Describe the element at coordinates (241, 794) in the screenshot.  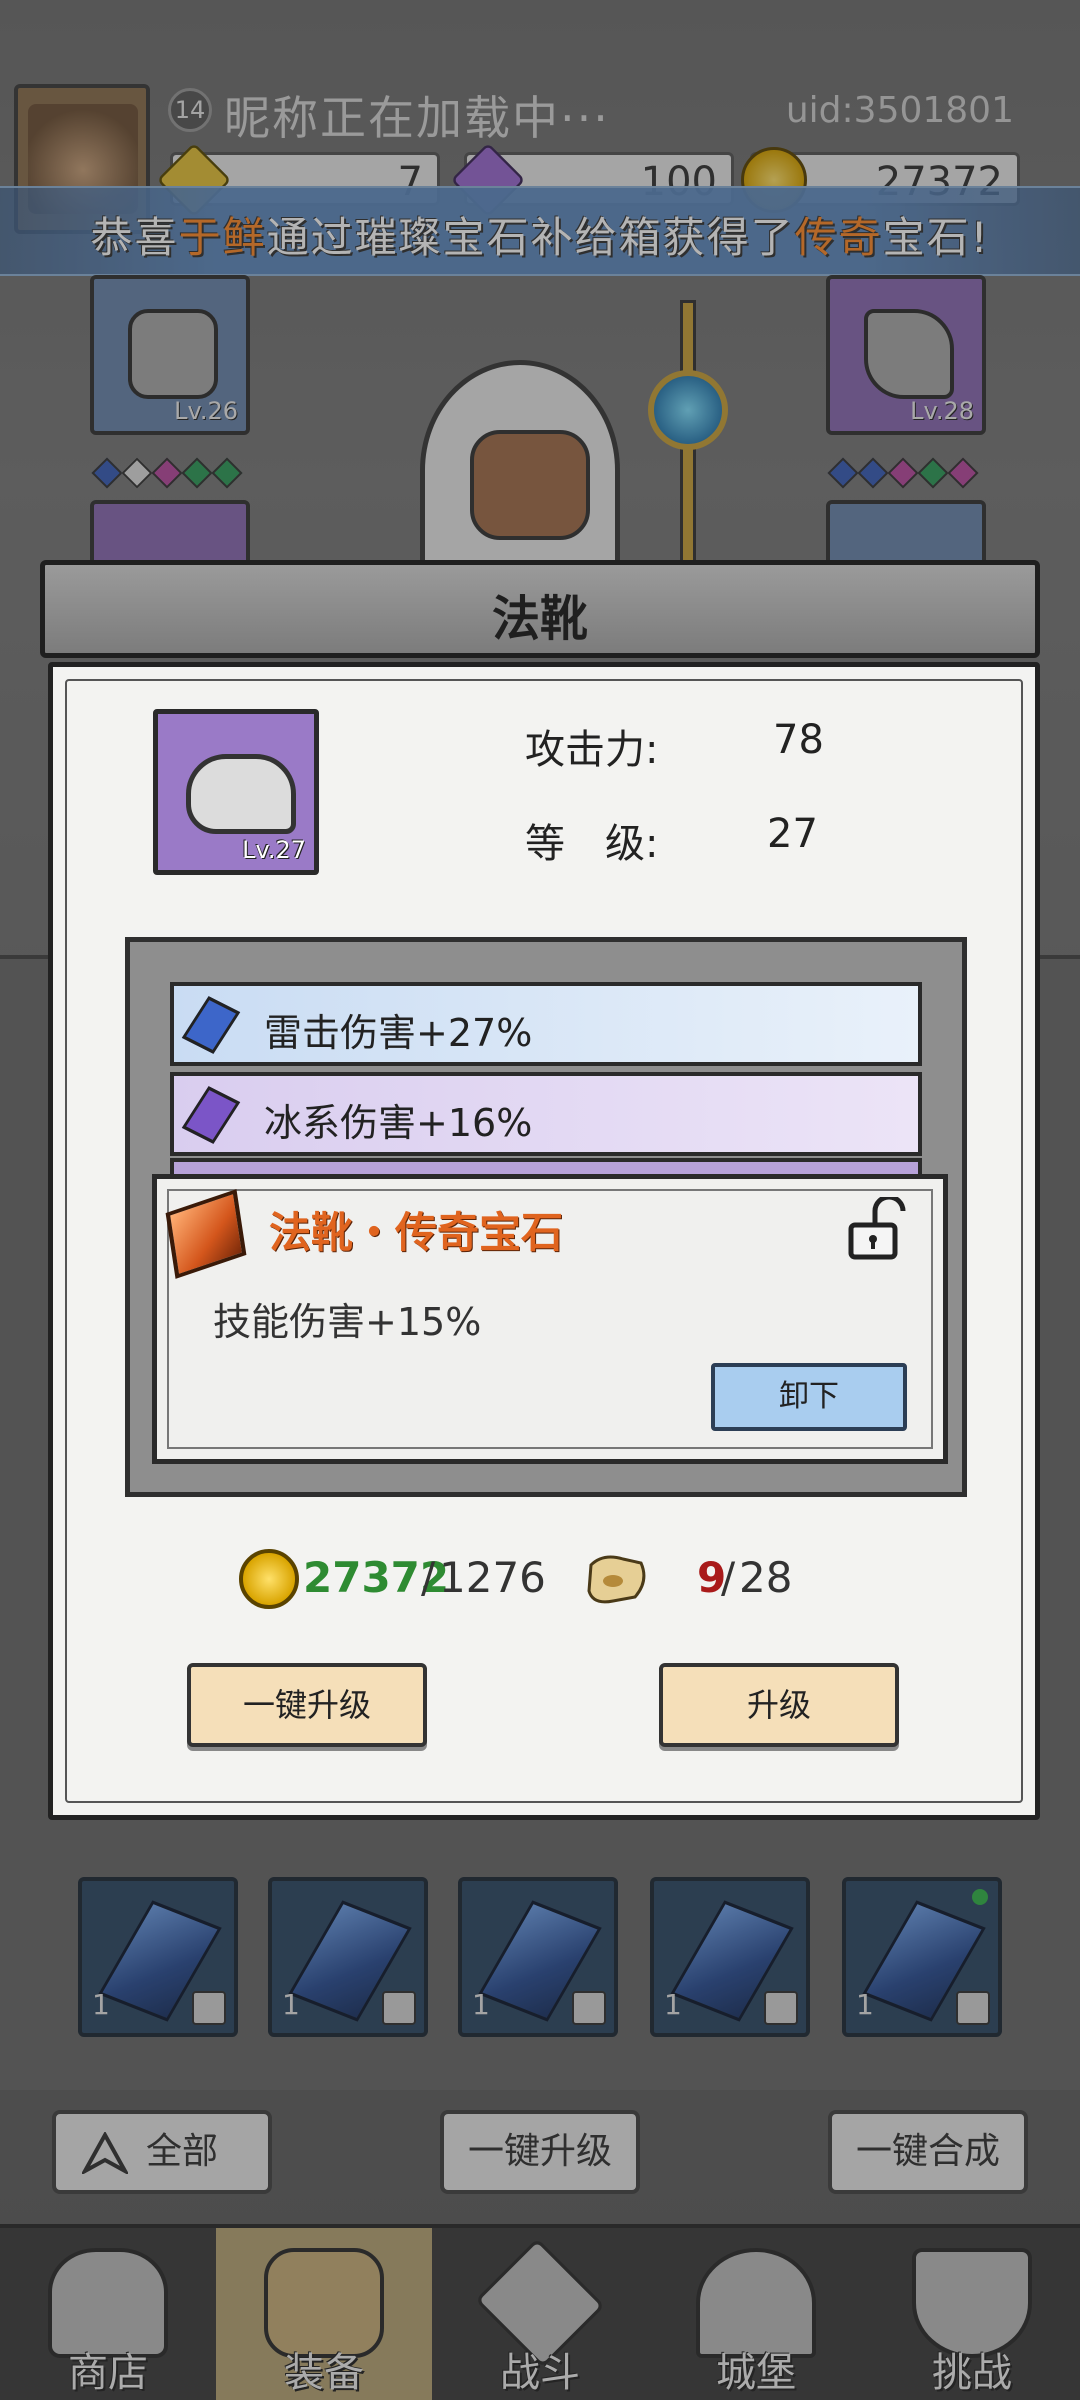
I see `boot-icon` at that location.